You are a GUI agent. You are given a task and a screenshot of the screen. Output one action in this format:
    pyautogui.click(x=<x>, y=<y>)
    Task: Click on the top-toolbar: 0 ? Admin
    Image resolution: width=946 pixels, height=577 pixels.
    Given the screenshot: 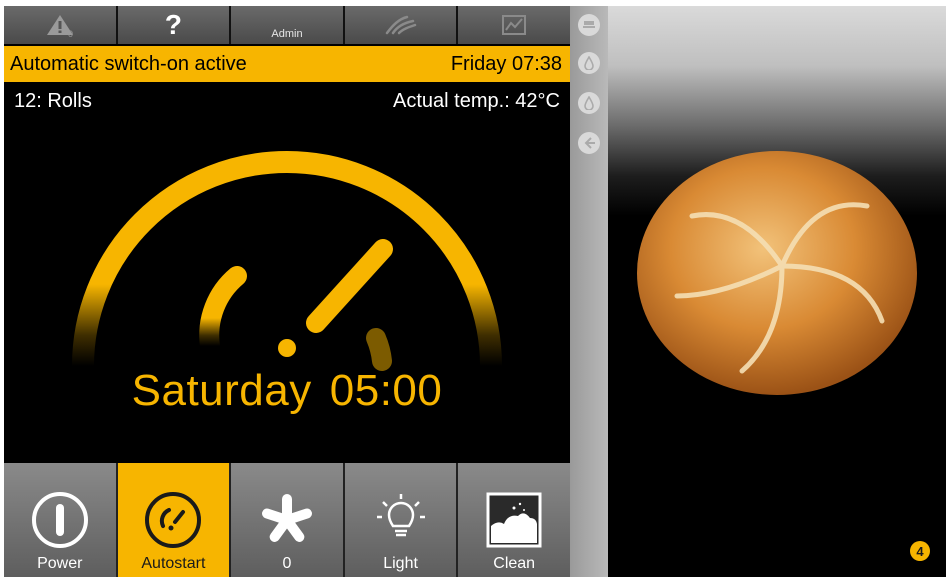 What is the action you would take?
    pyautogui.click(x=287, y=25)
    